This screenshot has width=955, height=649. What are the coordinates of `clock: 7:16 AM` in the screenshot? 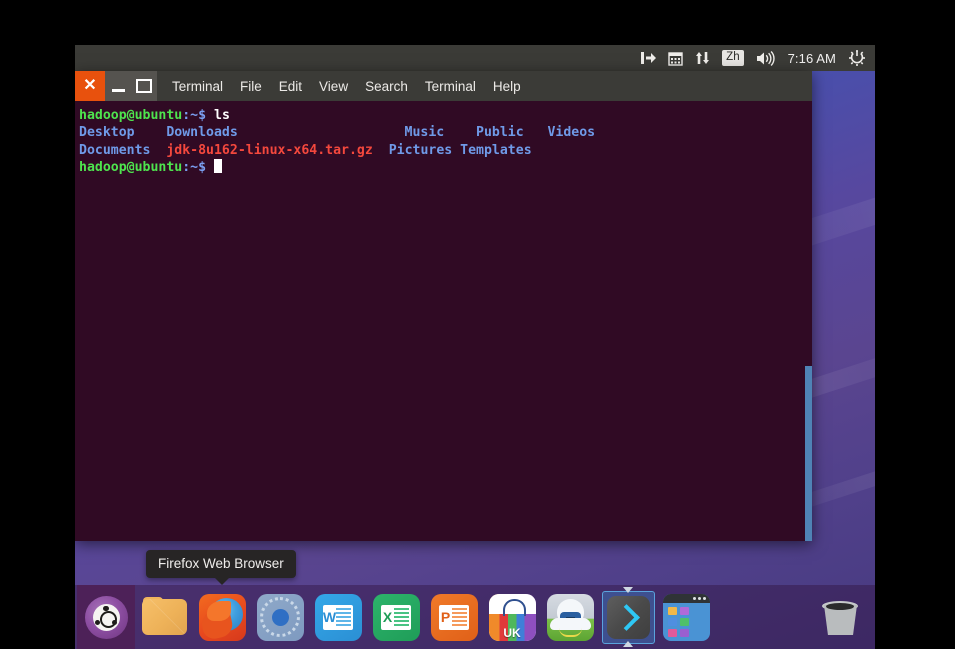 It's located at (812, 58).